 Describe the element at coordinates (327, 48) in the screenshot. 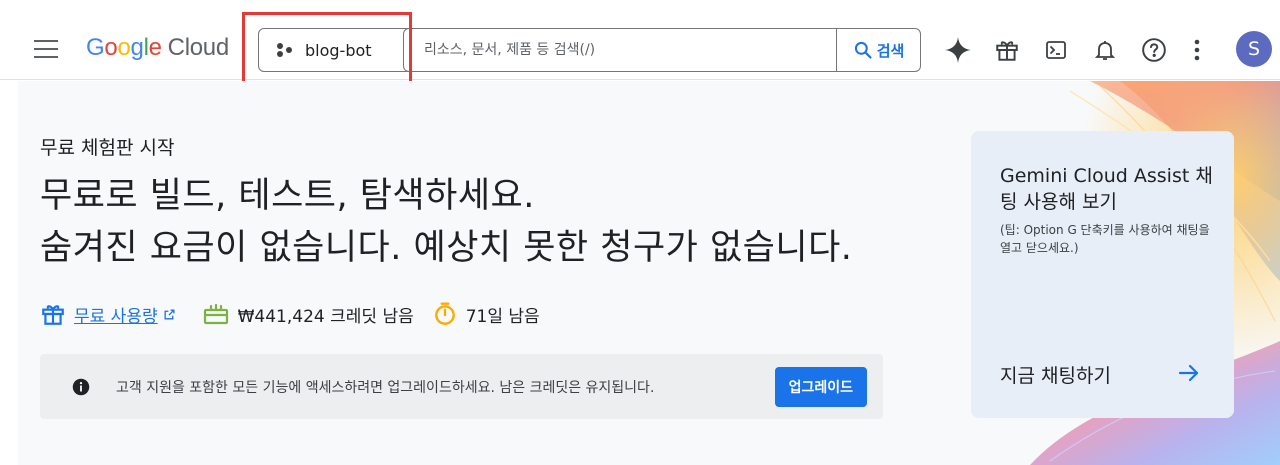

I see `project-picker-highlight` at that location.